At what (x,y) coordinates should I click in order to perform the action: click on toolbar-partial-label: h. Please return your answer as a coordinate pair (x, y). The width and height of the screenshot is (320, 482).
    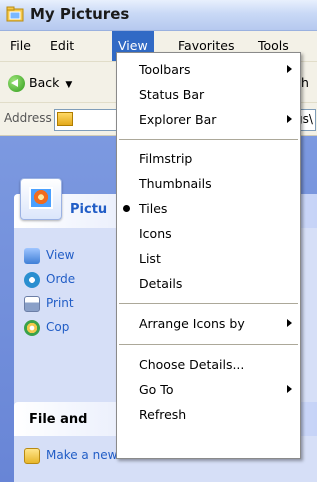
    Looking at the image, I should click on (305, 82).